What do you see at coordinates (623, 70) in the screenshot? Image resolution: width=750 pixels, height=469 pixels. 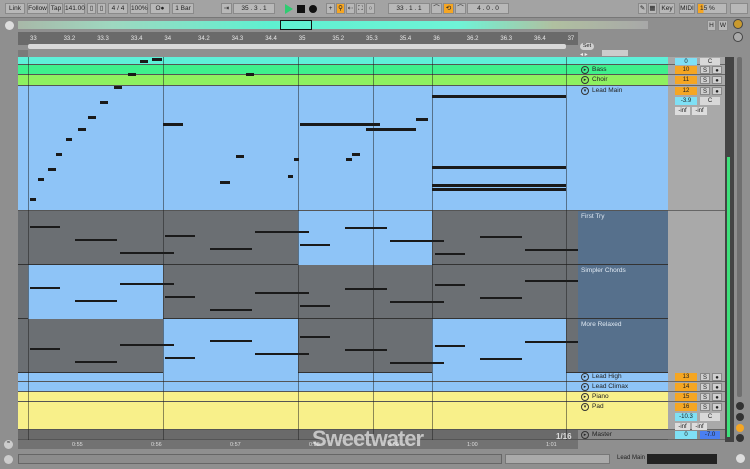 I see `track-header-bass: ▸ Bass` at bounding box center [623, 70].